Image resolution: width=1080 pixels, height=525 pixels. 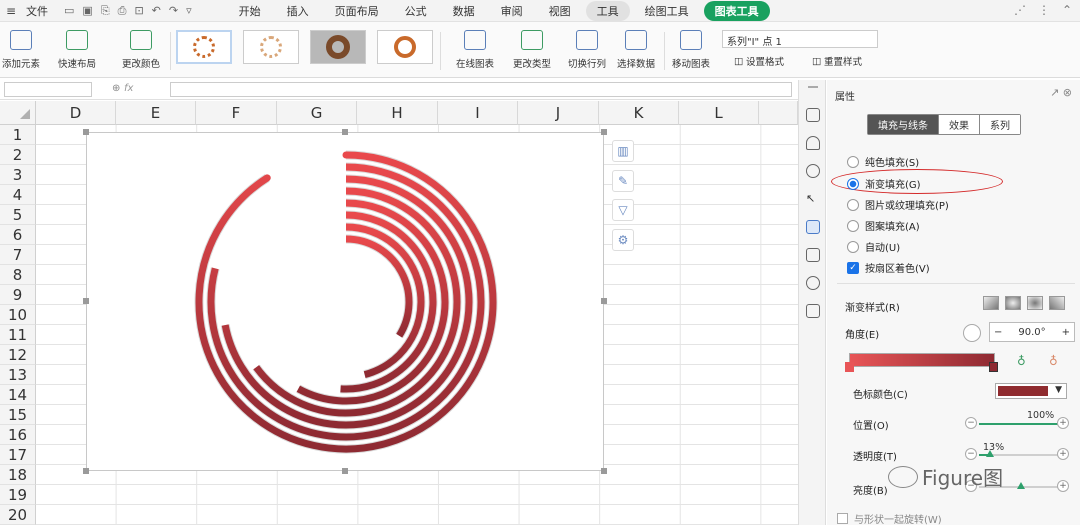 What do you see at coordinates (76, 113) in the screenshot?
I see `column-header: D` at bounding box center [76, 113].